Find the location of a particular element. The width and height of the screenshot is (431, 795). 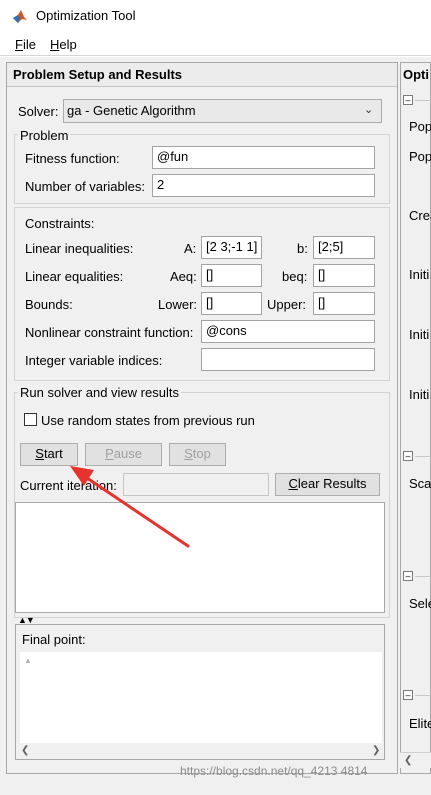

nvars-label: Number of variables: is located at coordinates (85, 186).